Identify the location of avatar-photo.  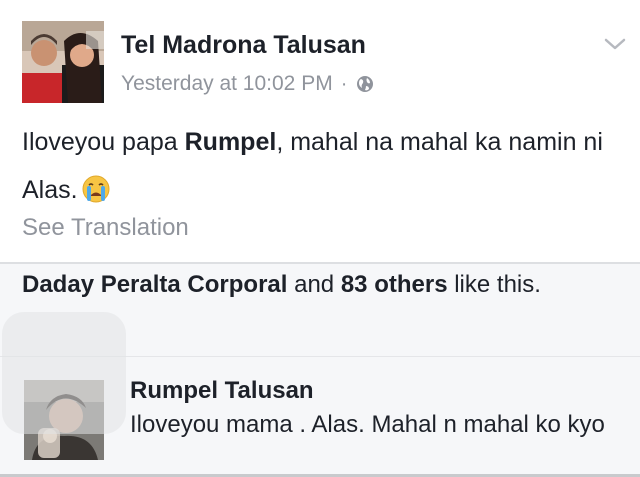
(63, 62).